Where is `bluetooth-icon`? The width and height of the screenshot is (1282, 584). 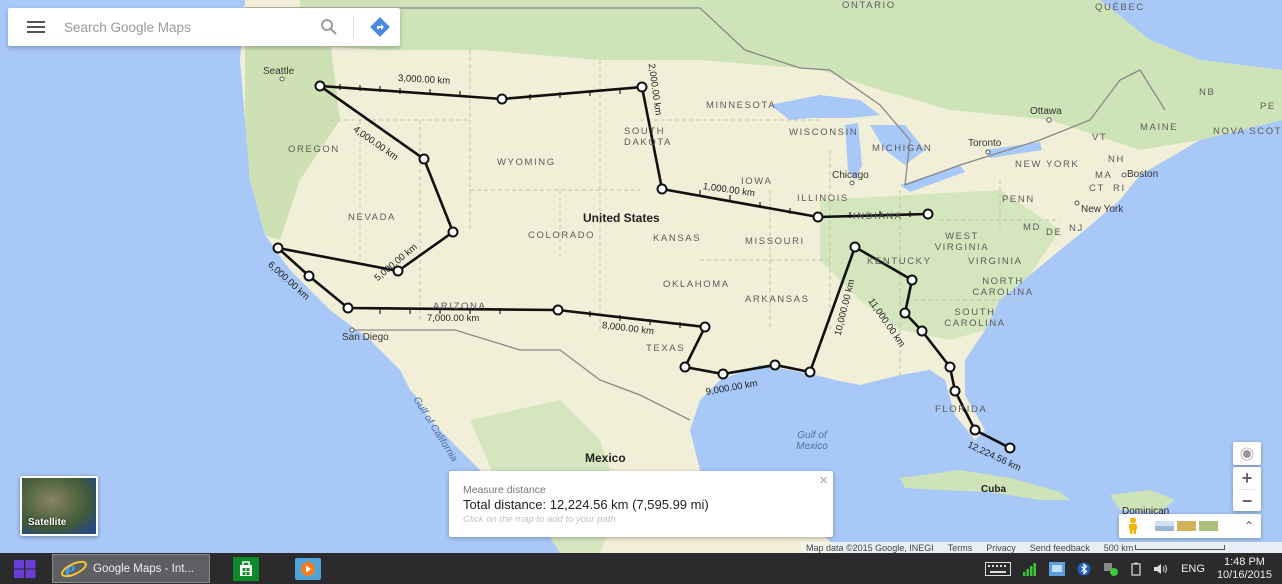
bluetooth-icon is located at coordinates (1084, 569).